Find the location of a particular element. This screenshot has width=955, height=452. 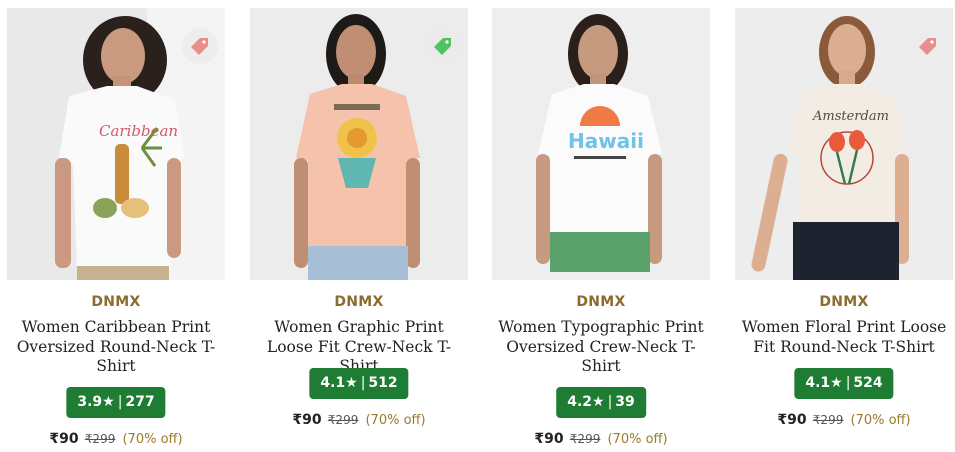

review-count: 524 is located at coordinates (868, 383).